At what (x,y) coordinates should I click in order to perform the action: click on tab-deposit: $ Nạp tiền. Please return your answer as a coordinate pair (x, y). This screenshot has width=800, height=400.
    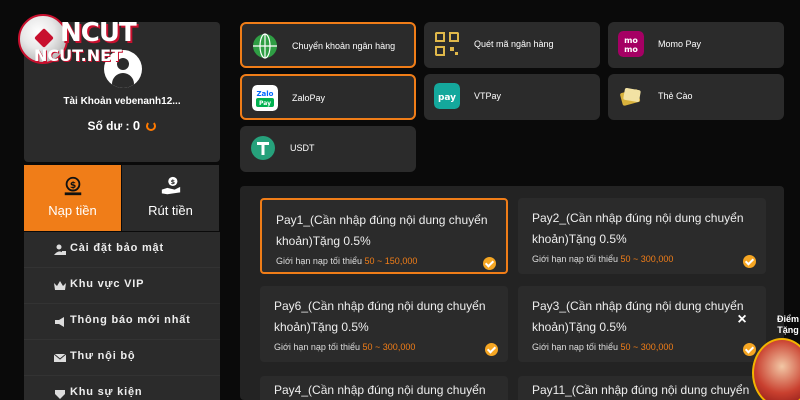
    Looking at the image, I should click on (72, 198).